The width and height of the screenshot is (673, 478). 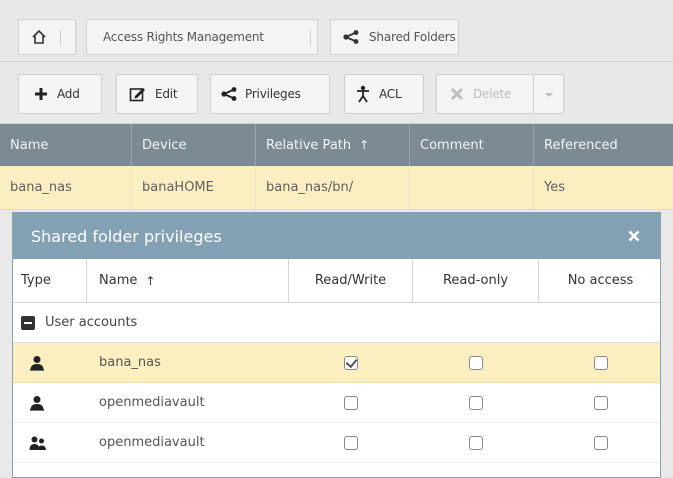 I want to click on edit-icon, so click(x=138, y=94).